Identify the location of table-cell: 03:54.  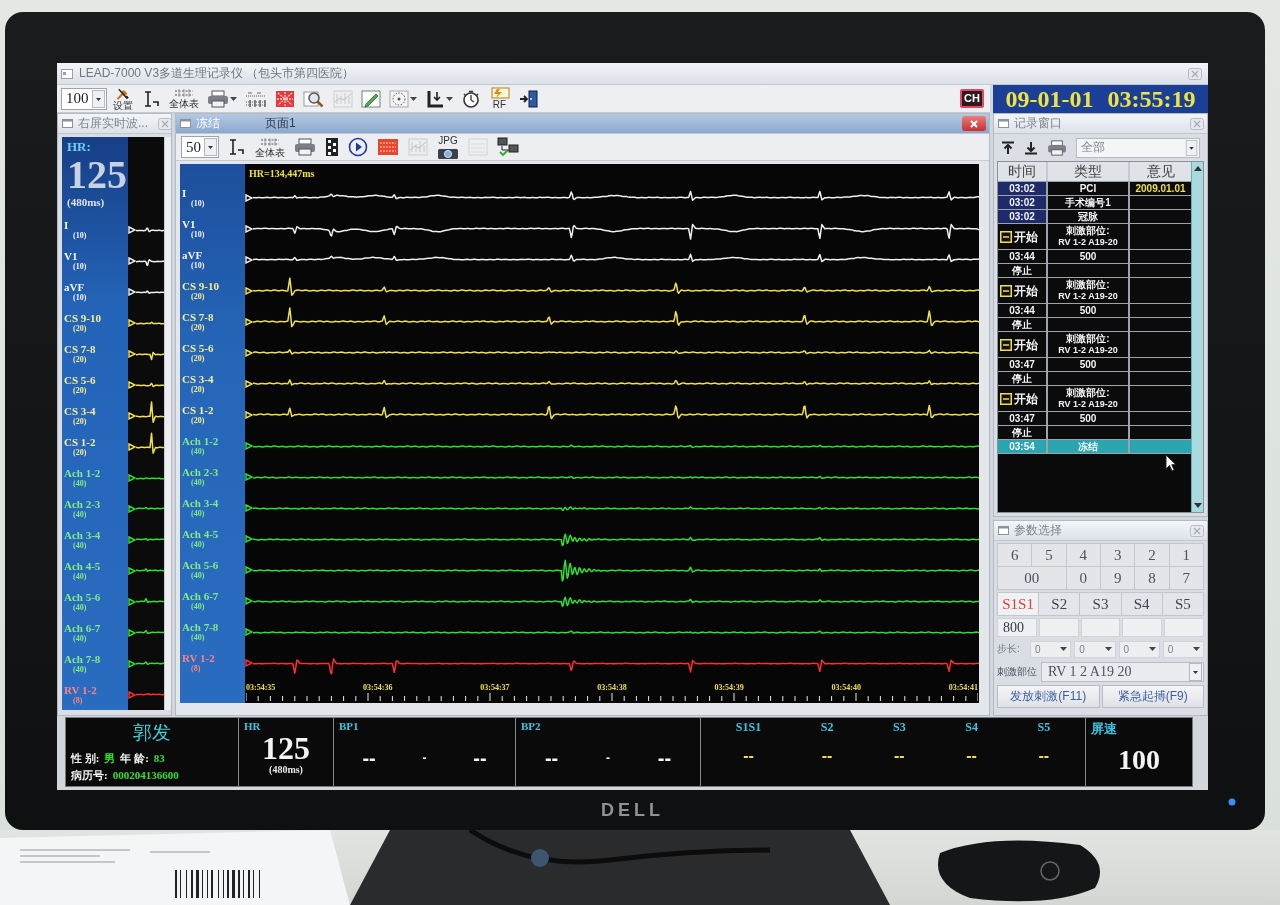
(1022, 446).